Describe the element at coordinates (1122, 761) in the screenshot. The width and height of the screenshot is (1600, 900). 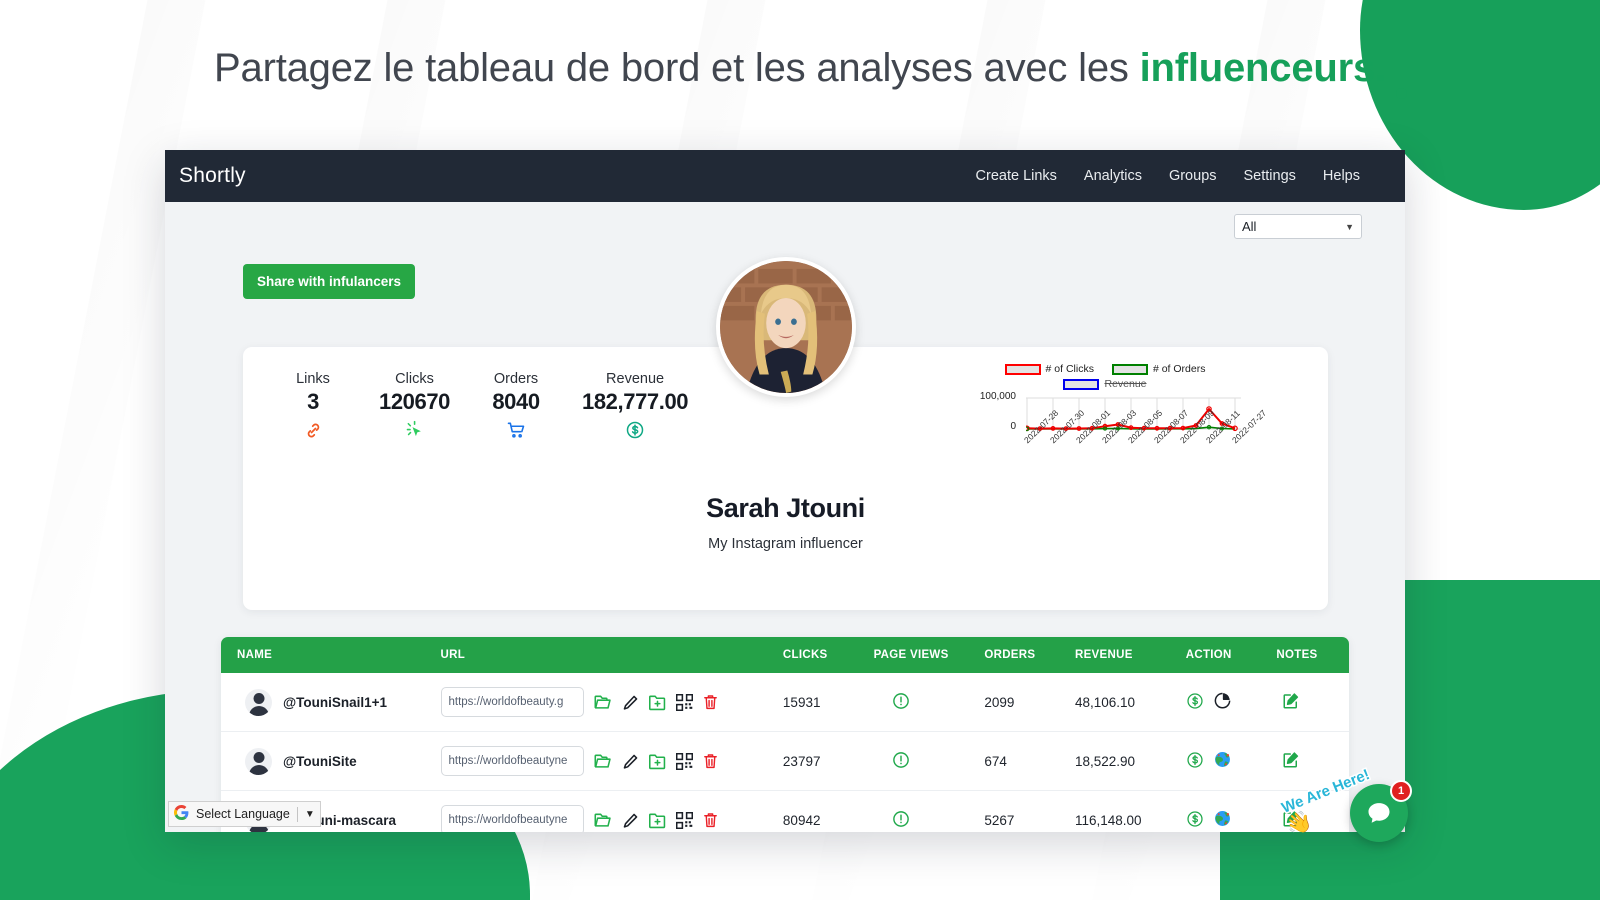
I see `cell-revenue: 18,522.90` at that location.